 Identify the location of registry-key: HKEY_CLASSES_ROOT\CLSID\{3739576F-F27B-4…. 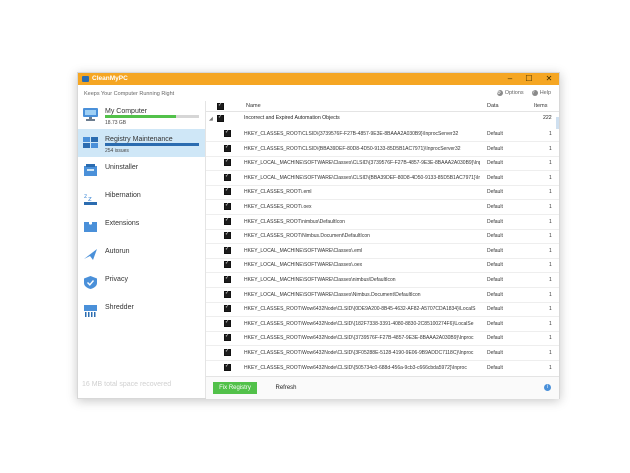
(351, 134).